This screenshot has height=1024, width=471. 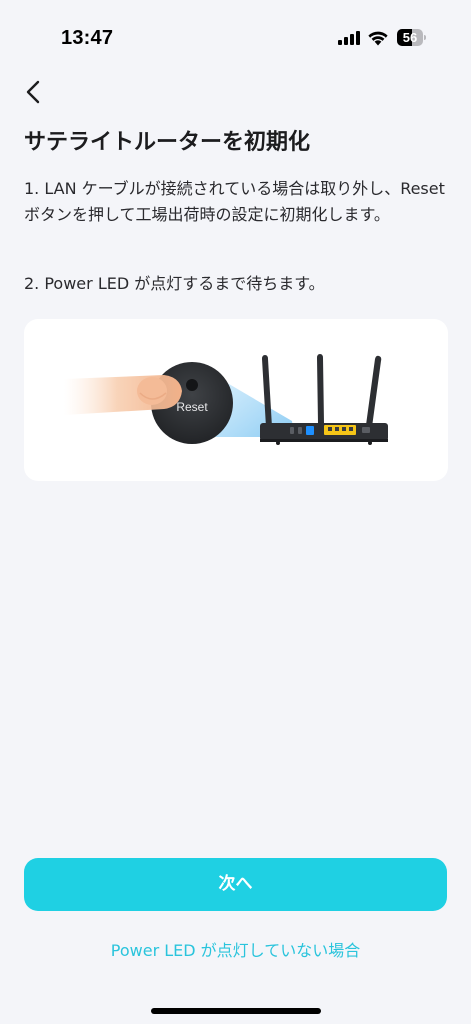 I want to click on router-wan-port, so click(x=310, y=430).